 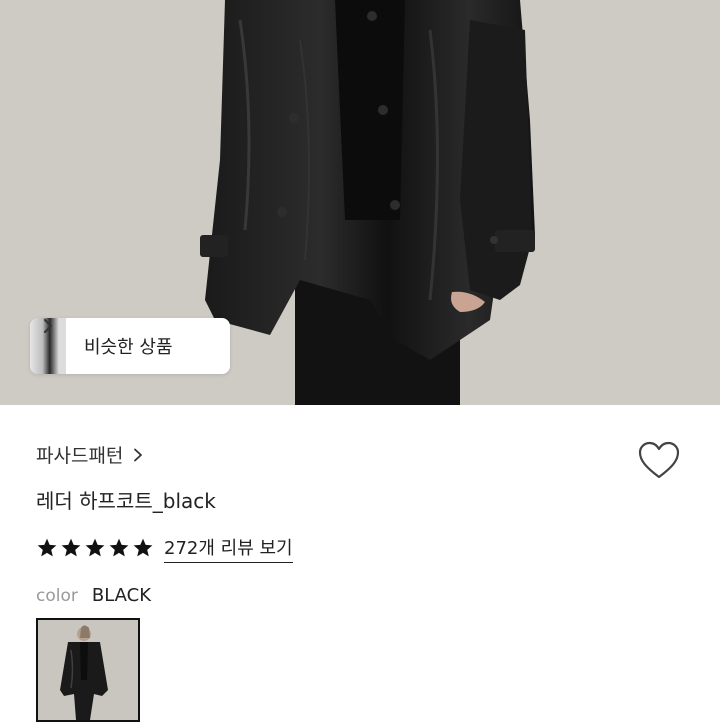 I want to click on color-swatch-black, so click(x=88, y=670).